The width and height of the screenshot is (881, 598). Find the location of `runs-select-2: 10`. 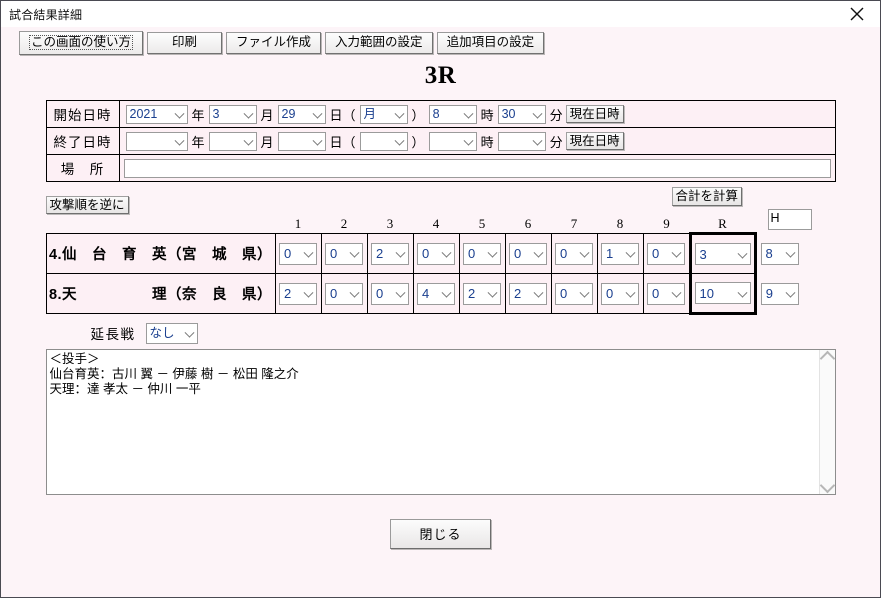

runs-select-2: 10 is located at coordinates (722, 293).